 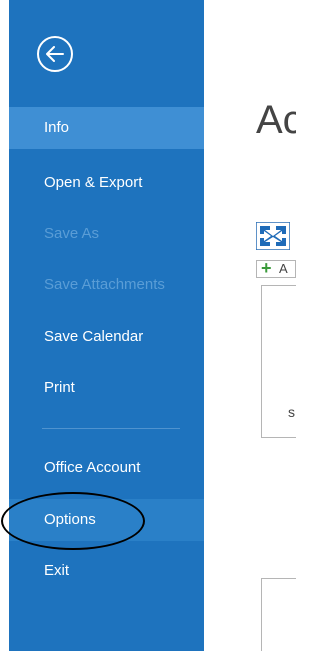 I want to click on add-account-label: A, so click(x=283, y=268).